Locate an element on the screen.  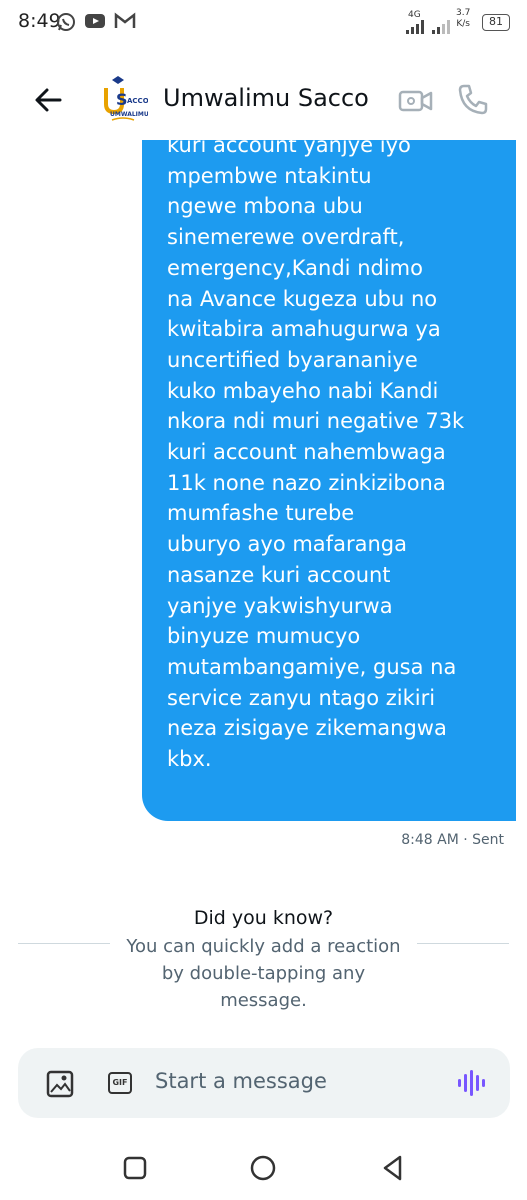
battery-indicator: 81 is located at coordinates (496, 22).